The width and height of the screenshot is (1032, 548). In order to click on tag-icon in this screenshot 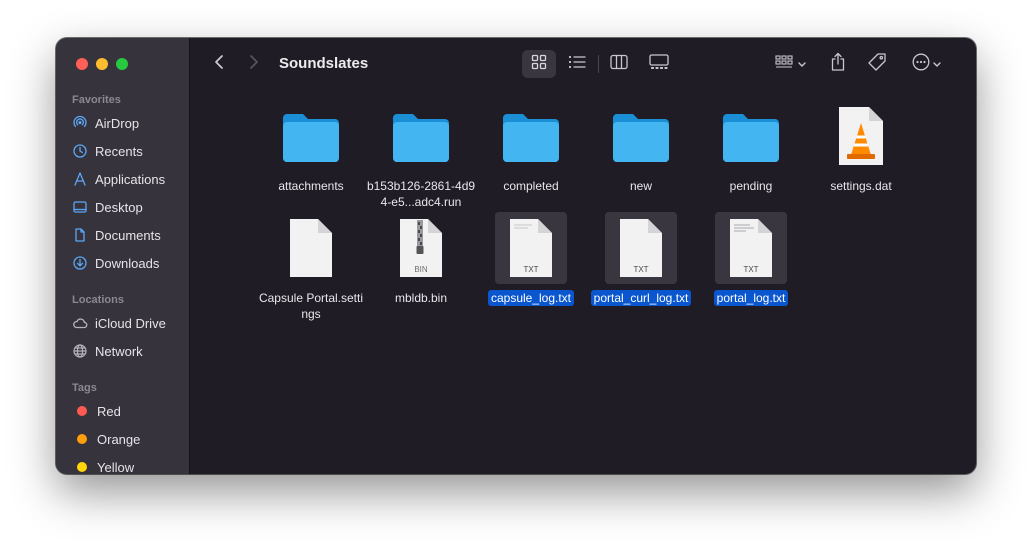, I will do `click(877, 64)`.